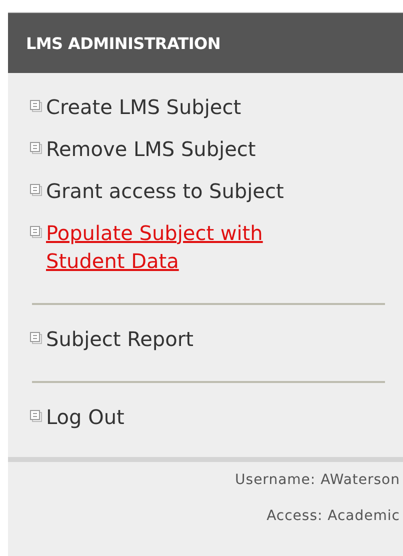 This screenshot has width=403, height=556. Describe the element at coordinates (196, 107) in the screenshot. I see `menu-link: Create LMS Subject` at that location.